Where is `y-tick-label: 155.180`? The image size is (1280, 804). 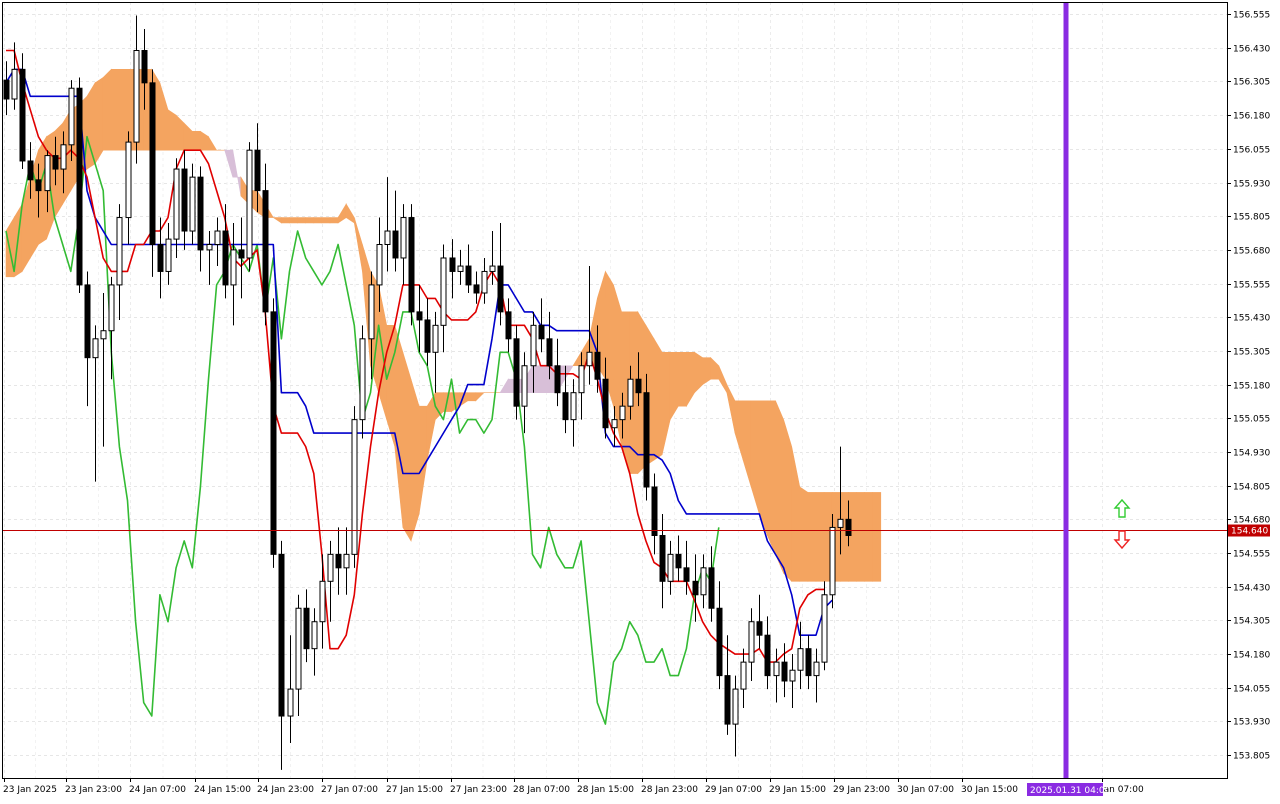 y-tick-label: 155.180 is located at coordinates (1251, 387).